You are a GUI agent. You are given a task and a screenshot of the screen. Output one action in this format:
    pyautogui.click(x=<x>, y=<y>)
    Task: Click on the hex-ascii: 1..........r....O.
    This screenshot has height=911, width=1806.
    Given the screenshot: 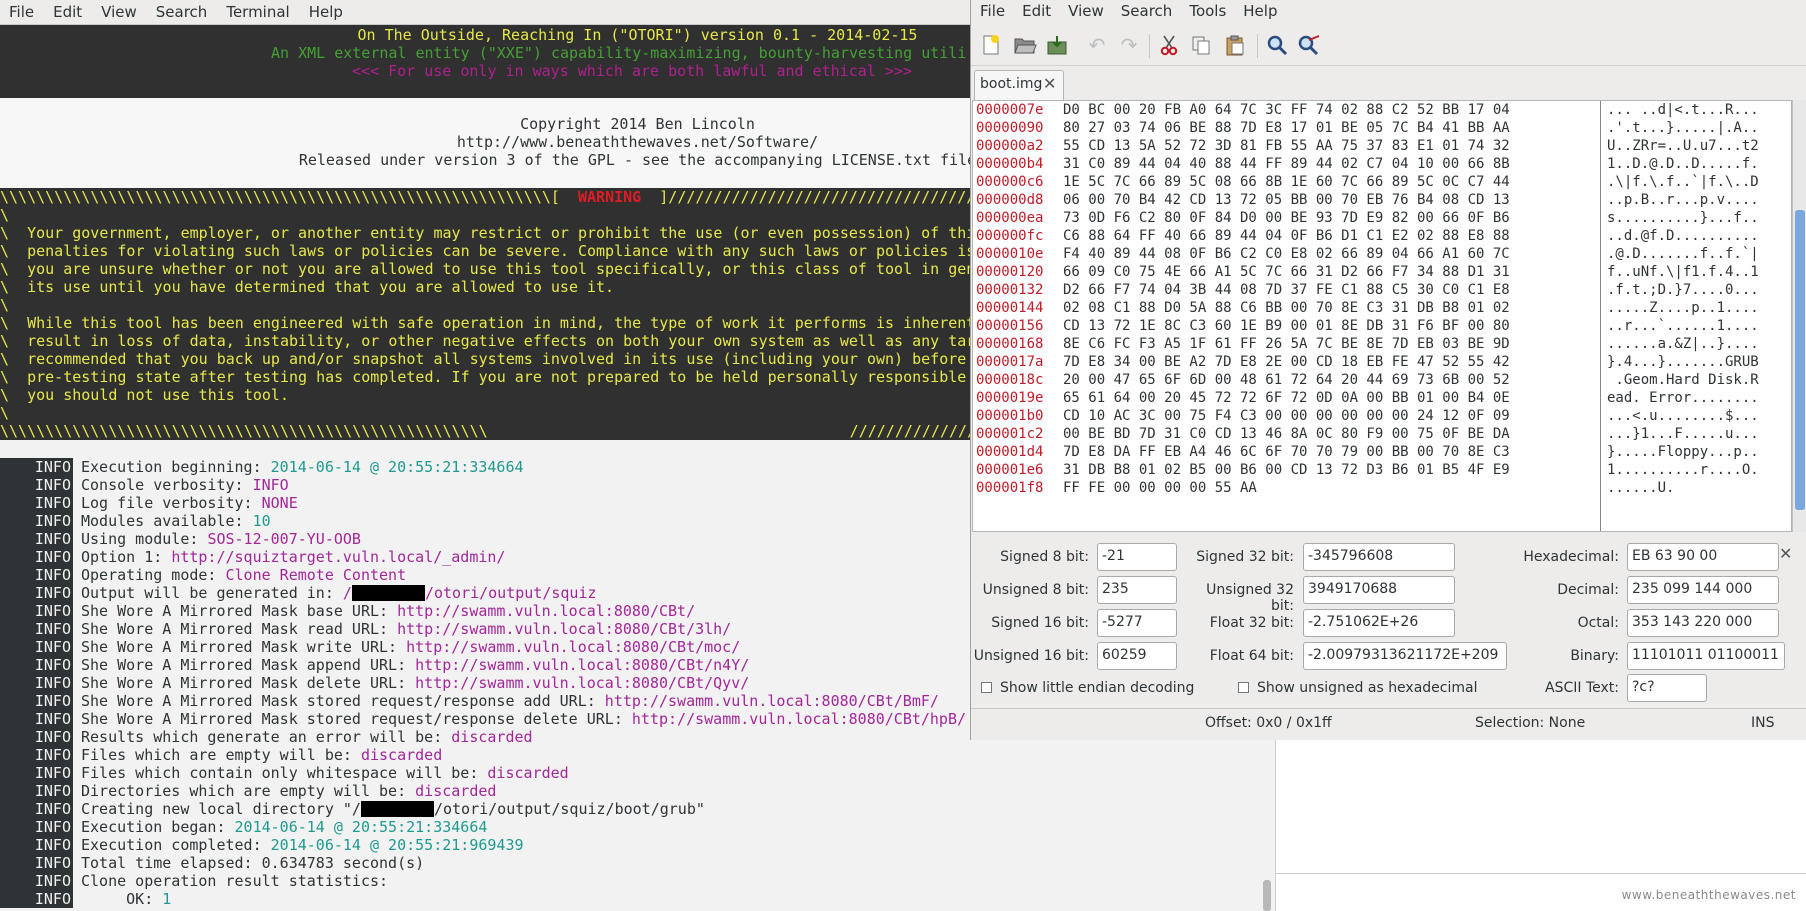 What is the action you would take?
    pyautogui.click(x=1683, y=470)
    